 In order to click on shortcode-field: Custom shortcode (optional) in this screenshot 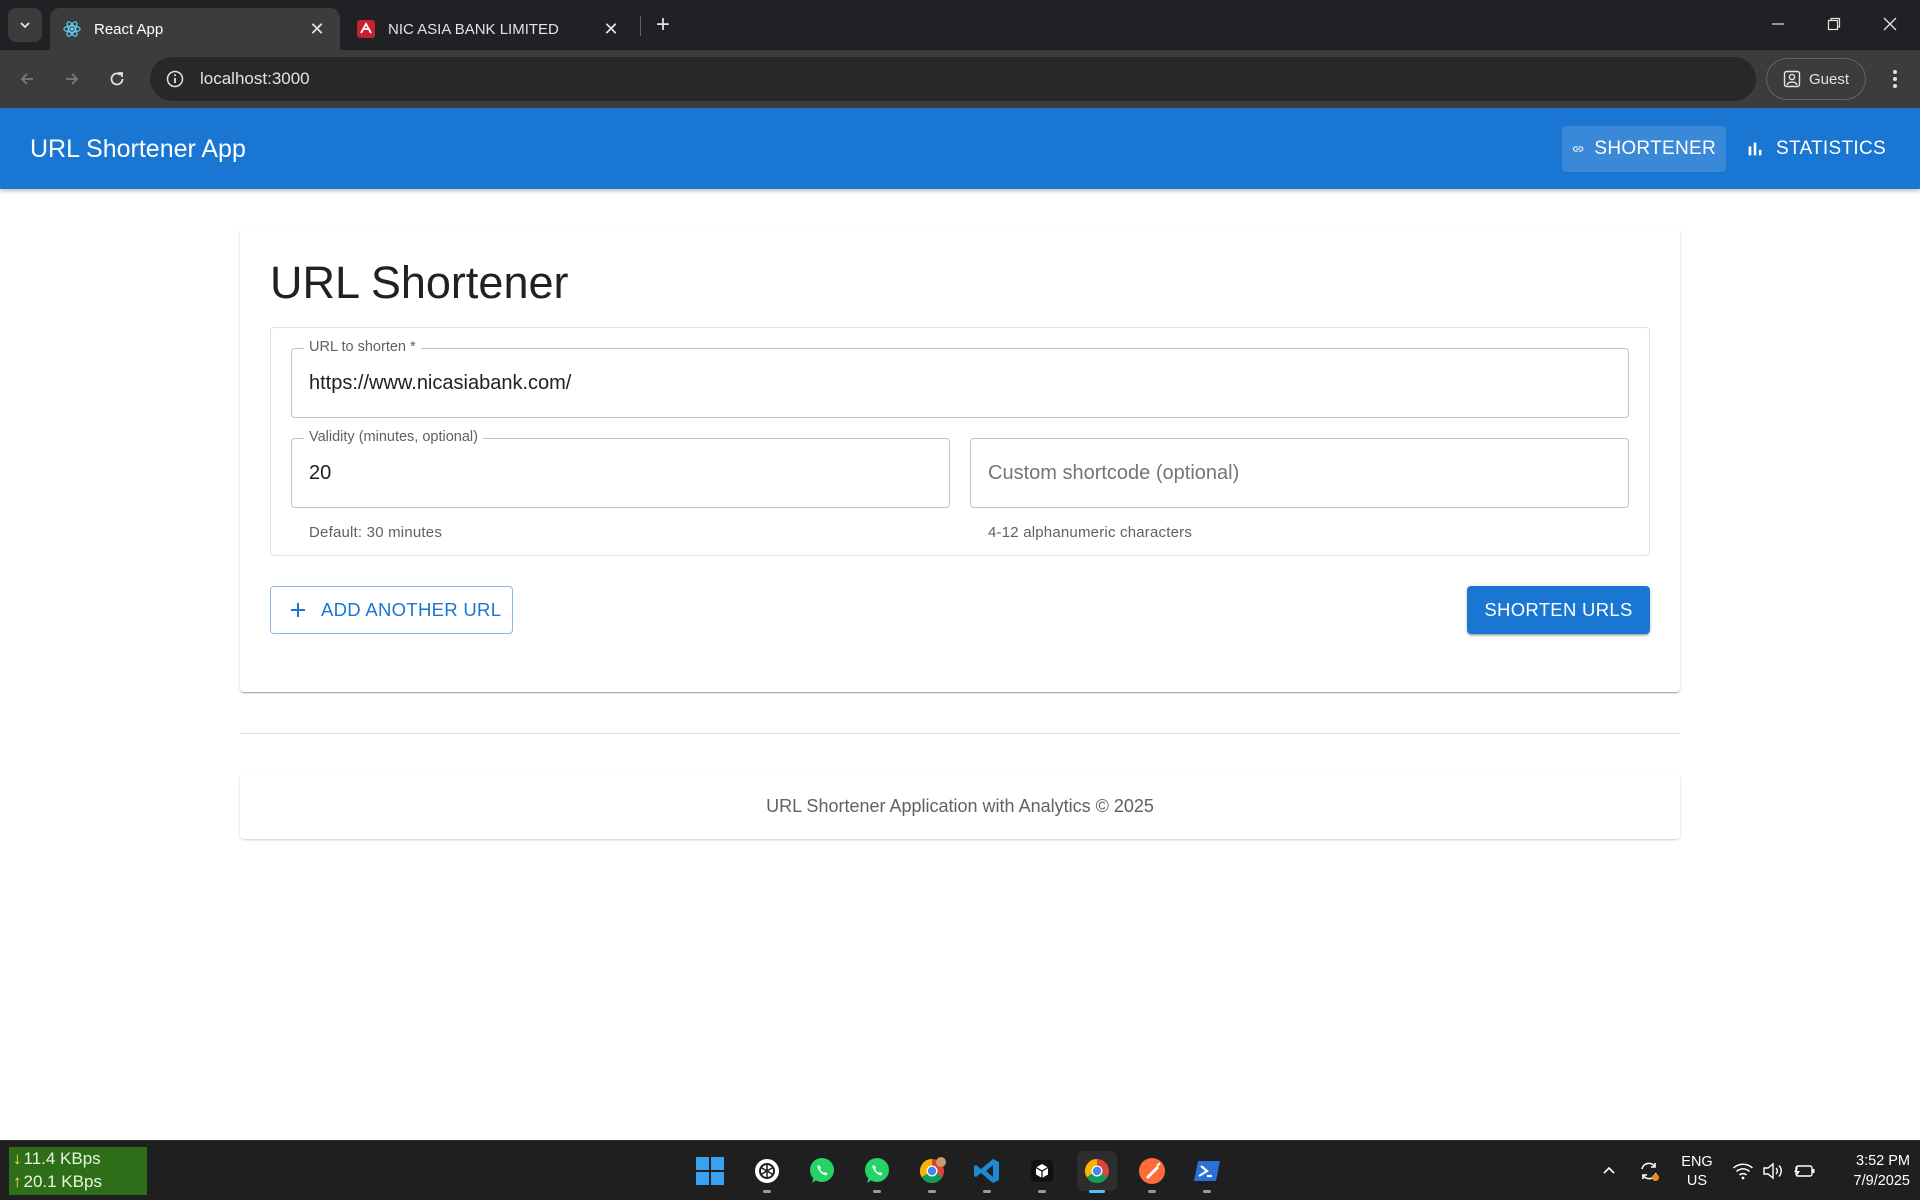, I will do `click(1299, 473)`.